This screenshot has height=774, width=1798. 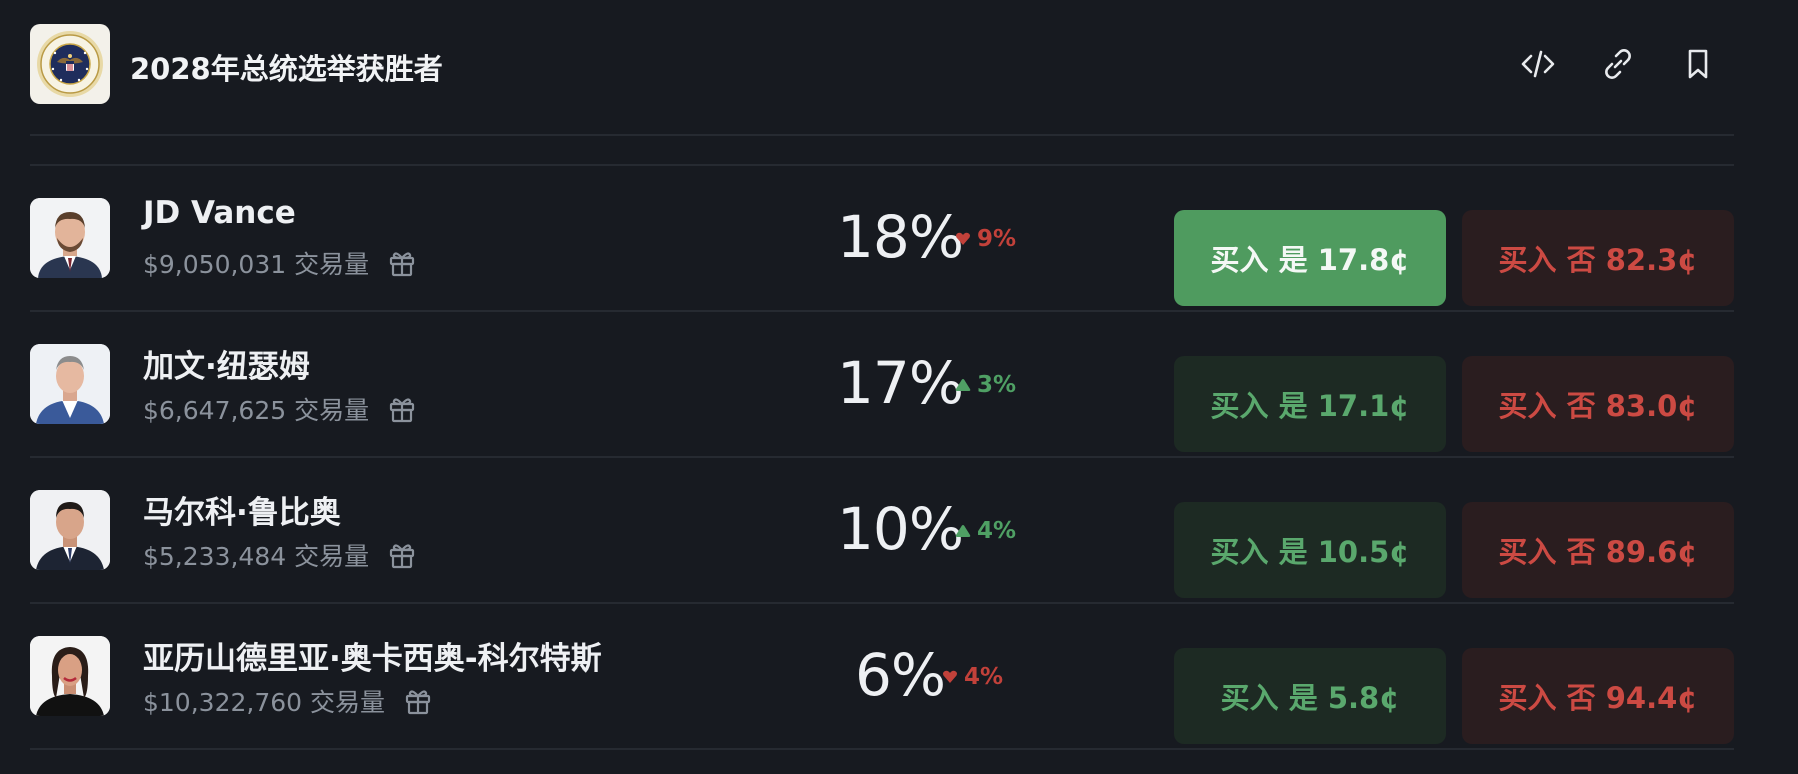 I want to click on change-indicator: 9%, so click(x=985, y=239).